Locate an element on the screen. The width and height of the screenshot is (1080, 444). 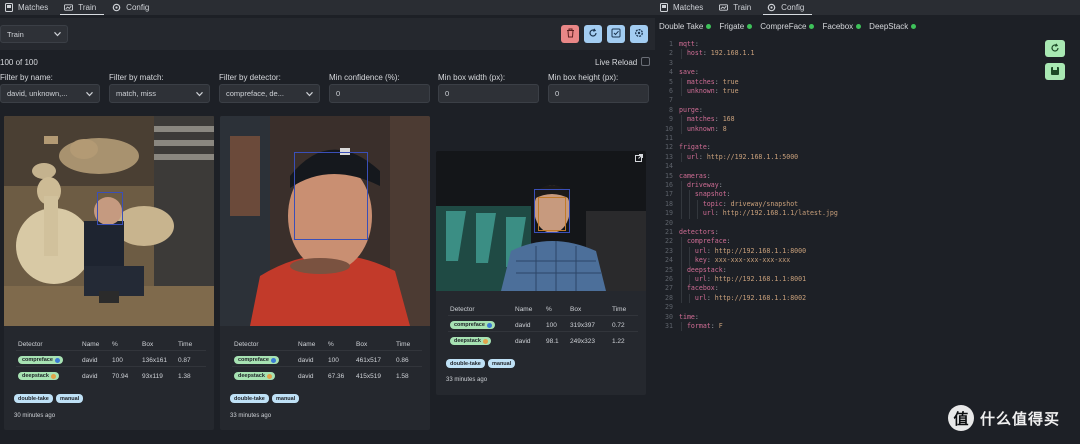
name-cell: david is located at coordinates (90, 376).